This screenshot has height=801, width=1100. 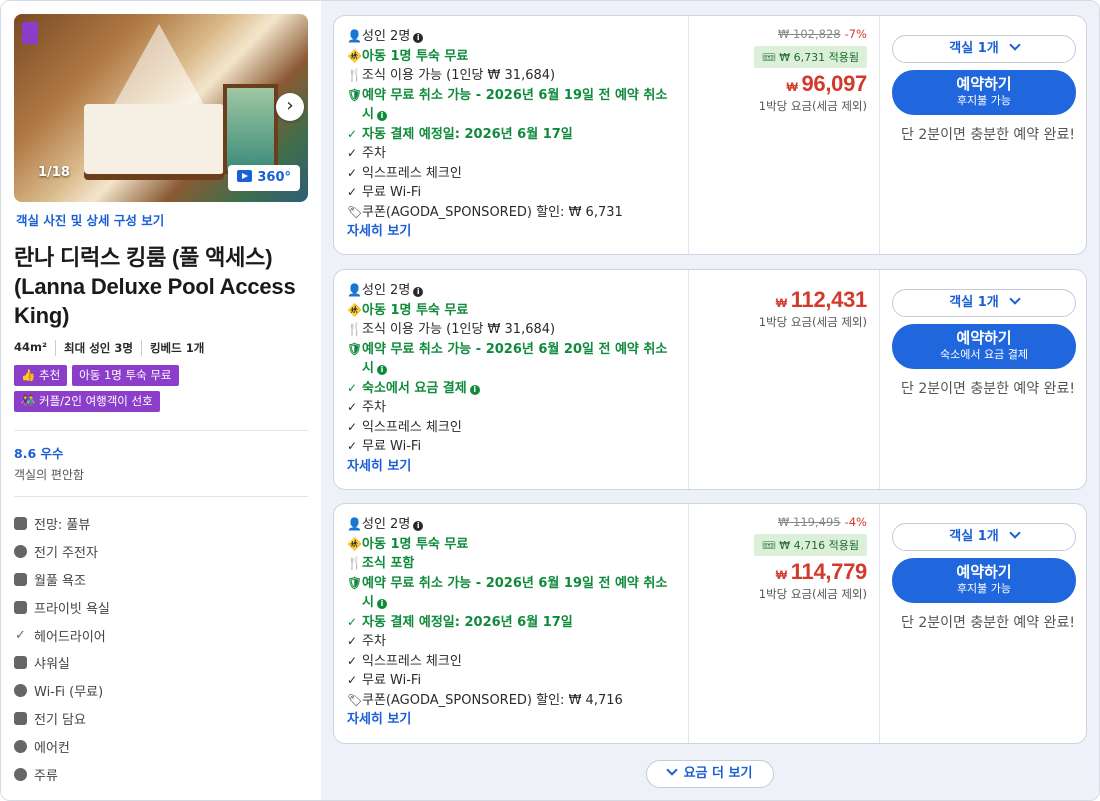 What do you see at coordinates (783, 522) in the screenshot?
I see `original-price: ₩ 119,495 -4%` at bounding box center [783, 522].